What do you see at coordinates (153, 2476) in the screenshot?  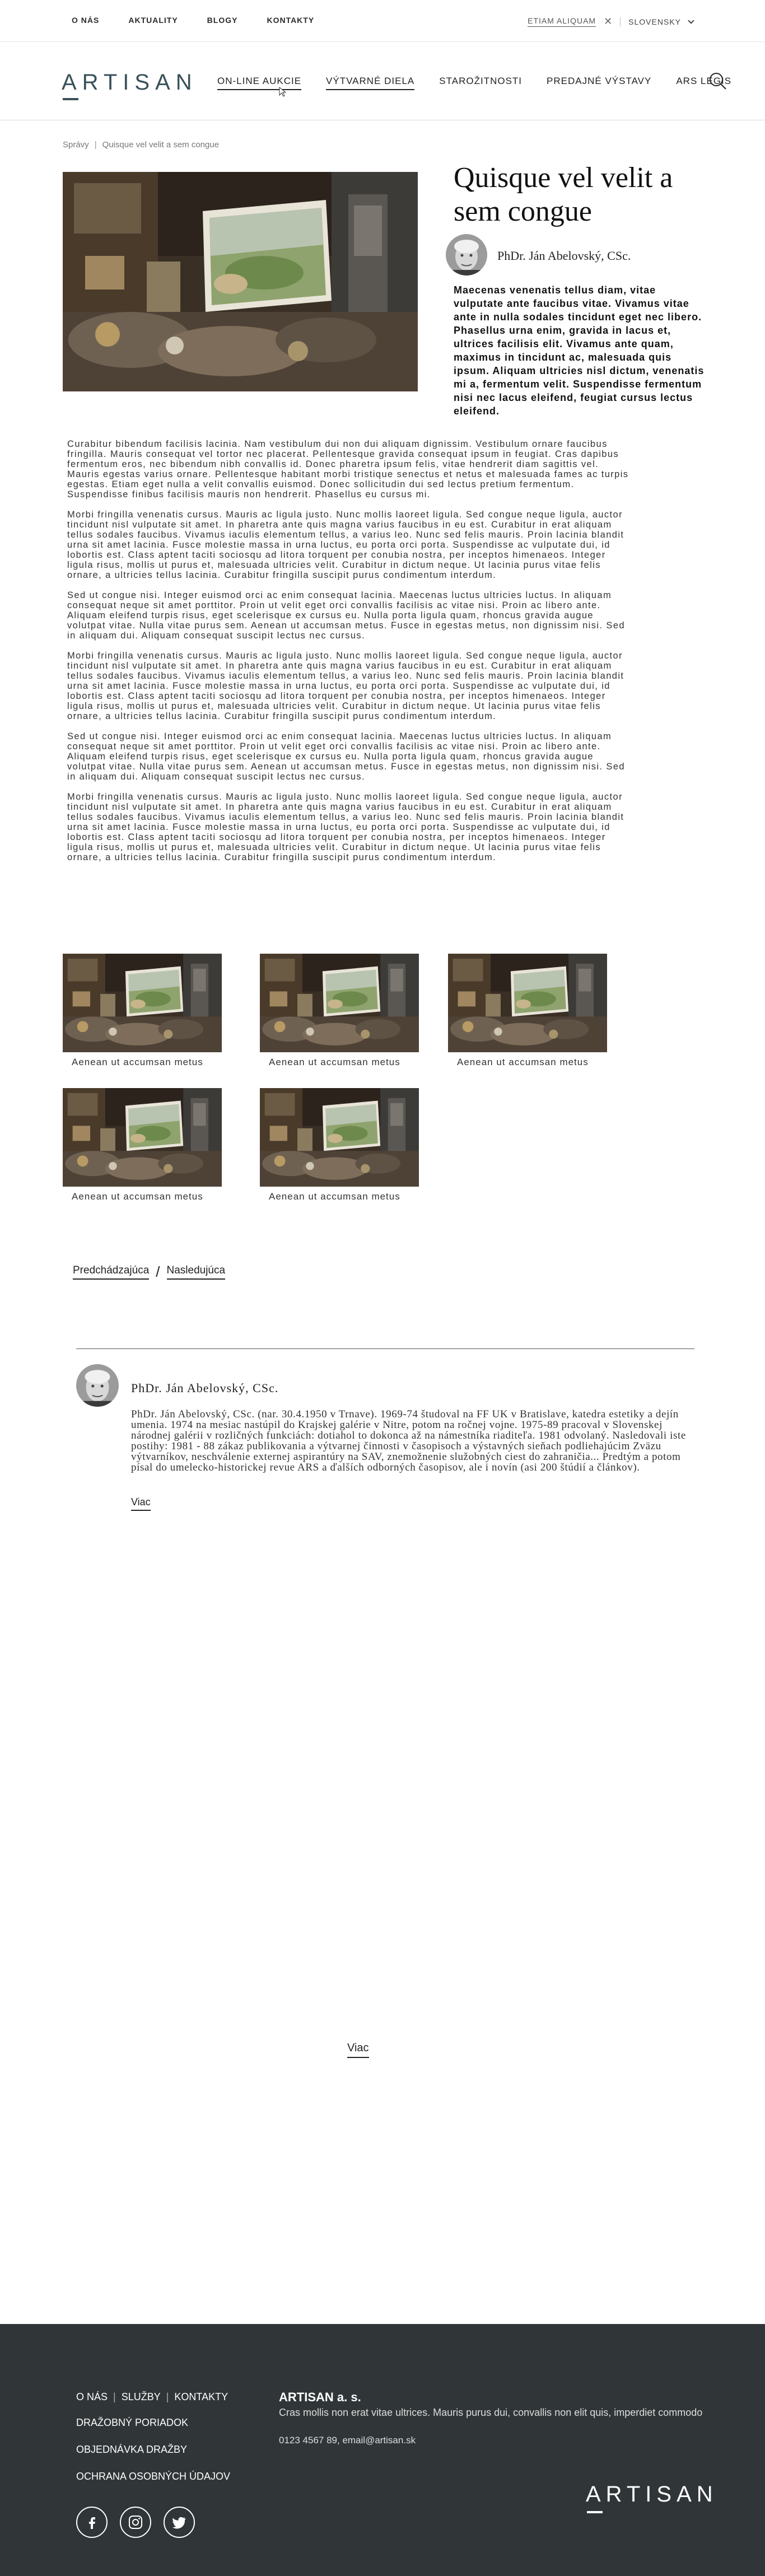 I see `footer-link-privacy: OCHRANA OSOBNÝCH ÚDAJOV` at bounding box center [153, 2476].